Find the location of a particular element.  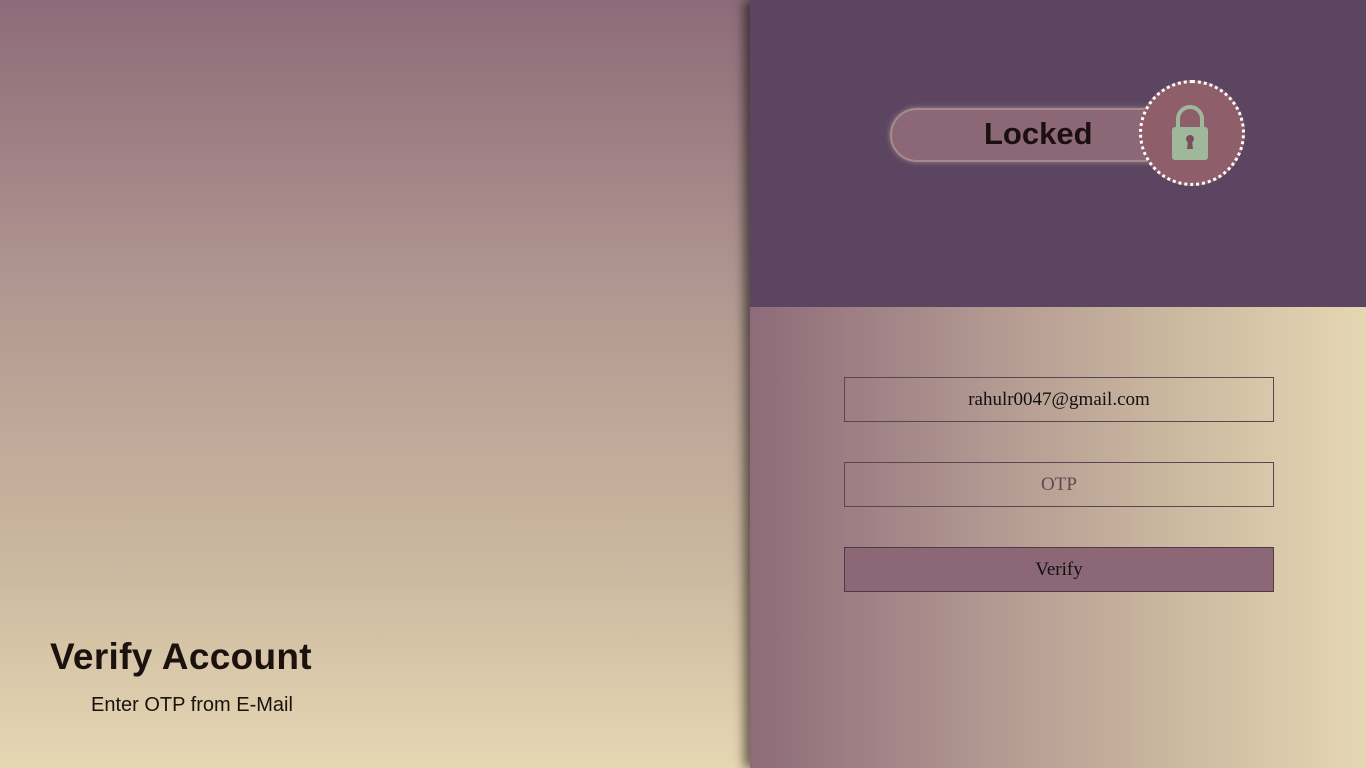

lock-status-pill: Locked is located at coordinates (1032, 135).